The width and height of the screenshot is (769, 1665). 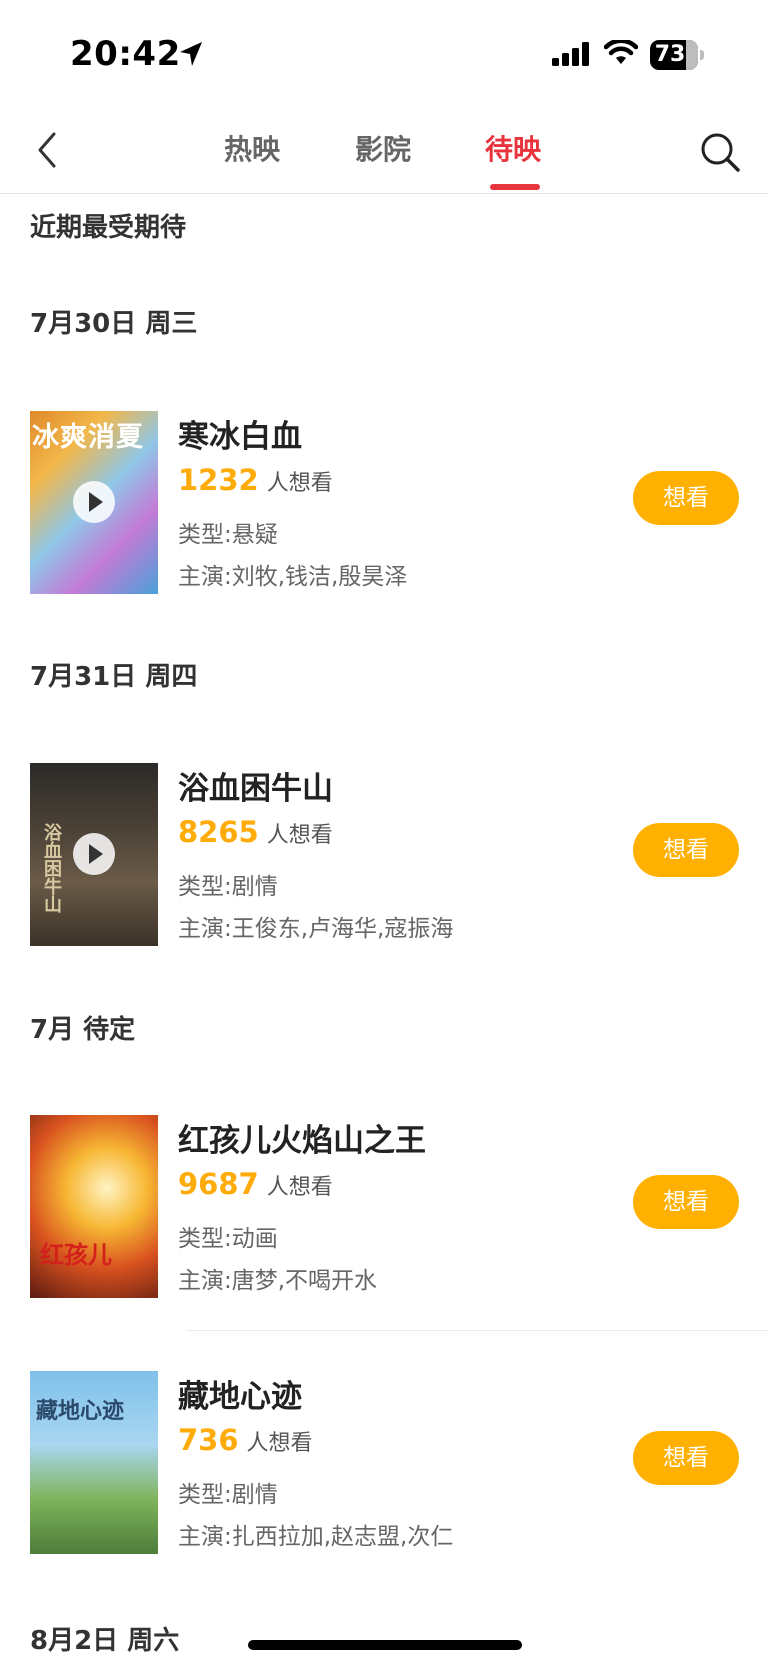 I want to click on date-header: 7月30日 周三, so click(x=114, y=324).